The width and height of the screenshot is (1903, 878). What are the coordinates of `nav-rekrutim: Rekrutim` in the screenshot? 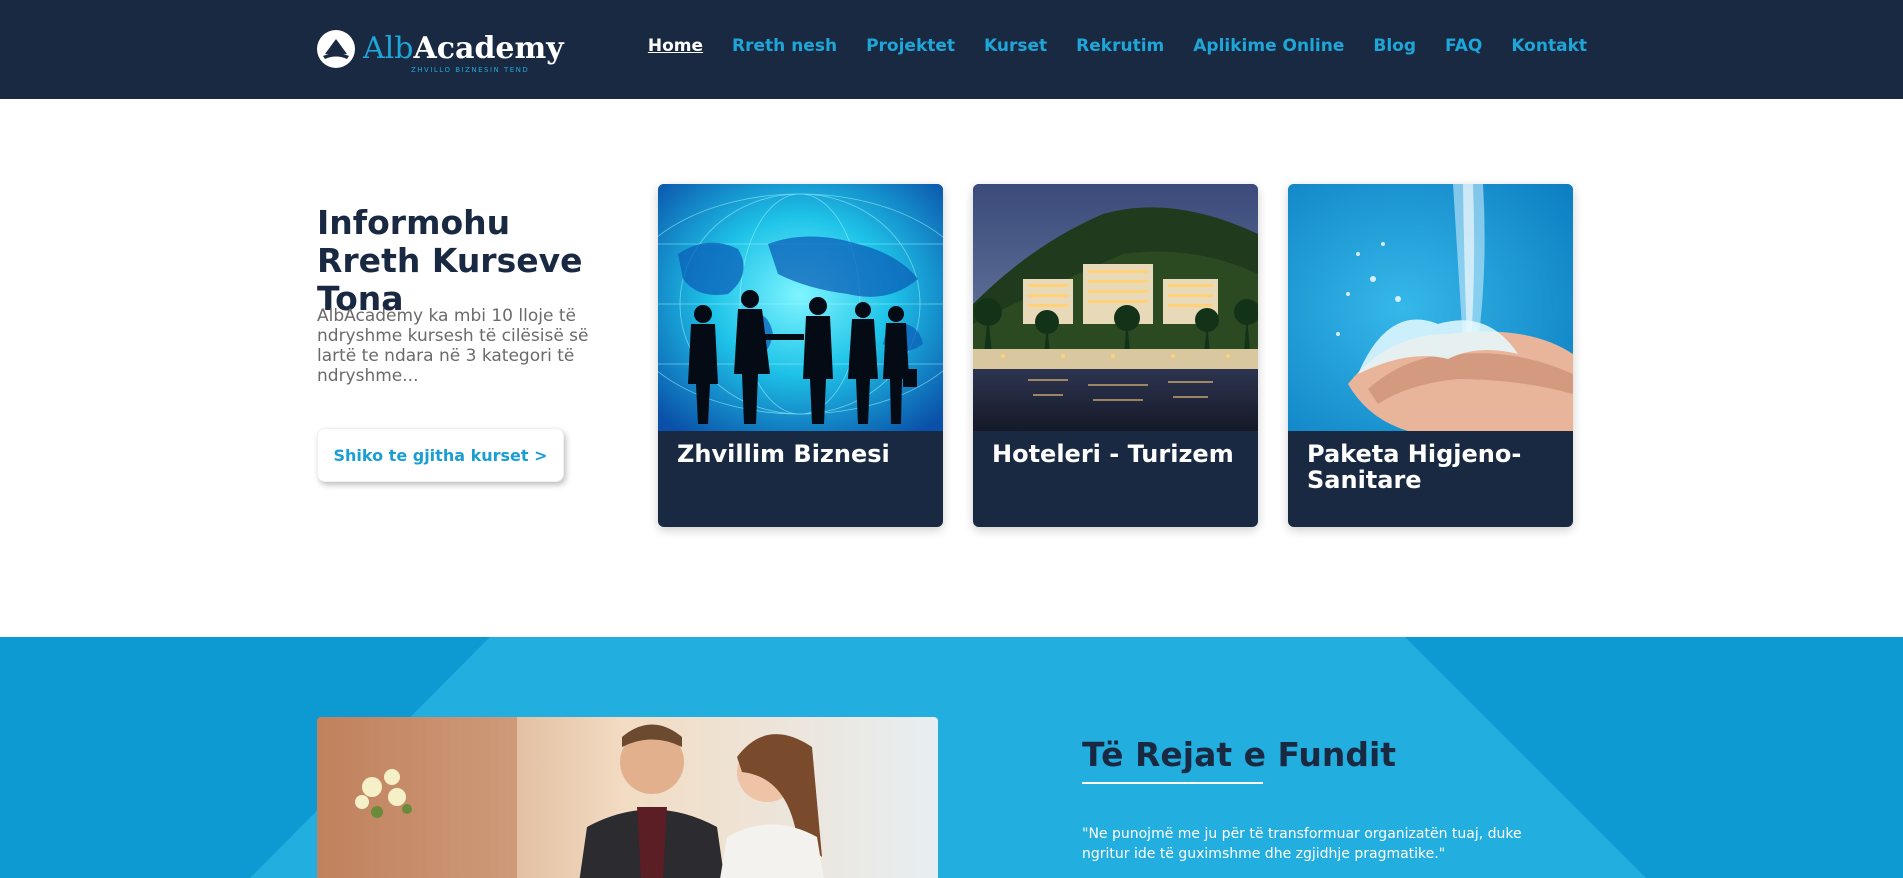 It's located at (1120, 46).